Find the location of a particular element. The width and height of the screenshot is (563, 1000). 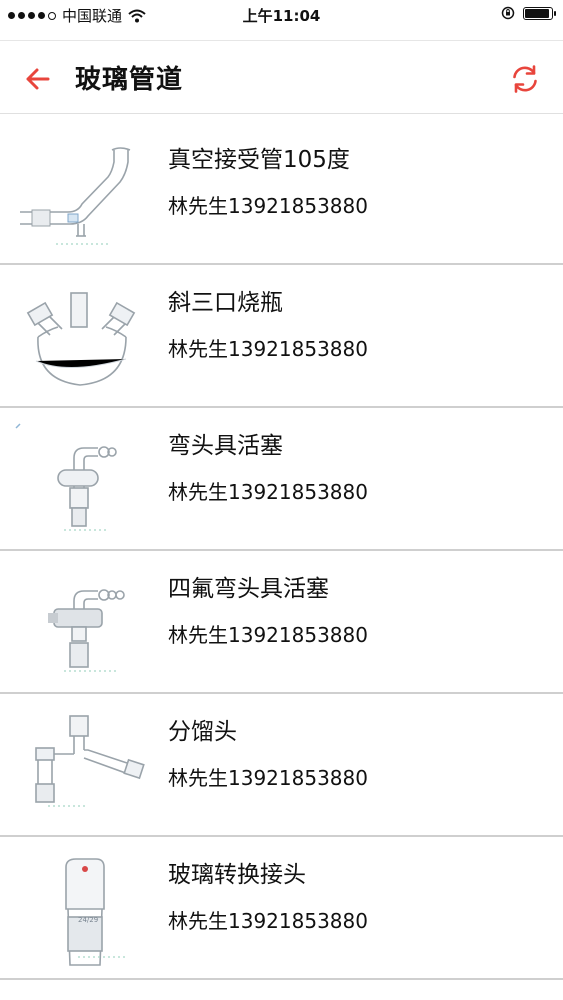

item-title: 斜三口烧瓶 is located at coordinates (225, 303).